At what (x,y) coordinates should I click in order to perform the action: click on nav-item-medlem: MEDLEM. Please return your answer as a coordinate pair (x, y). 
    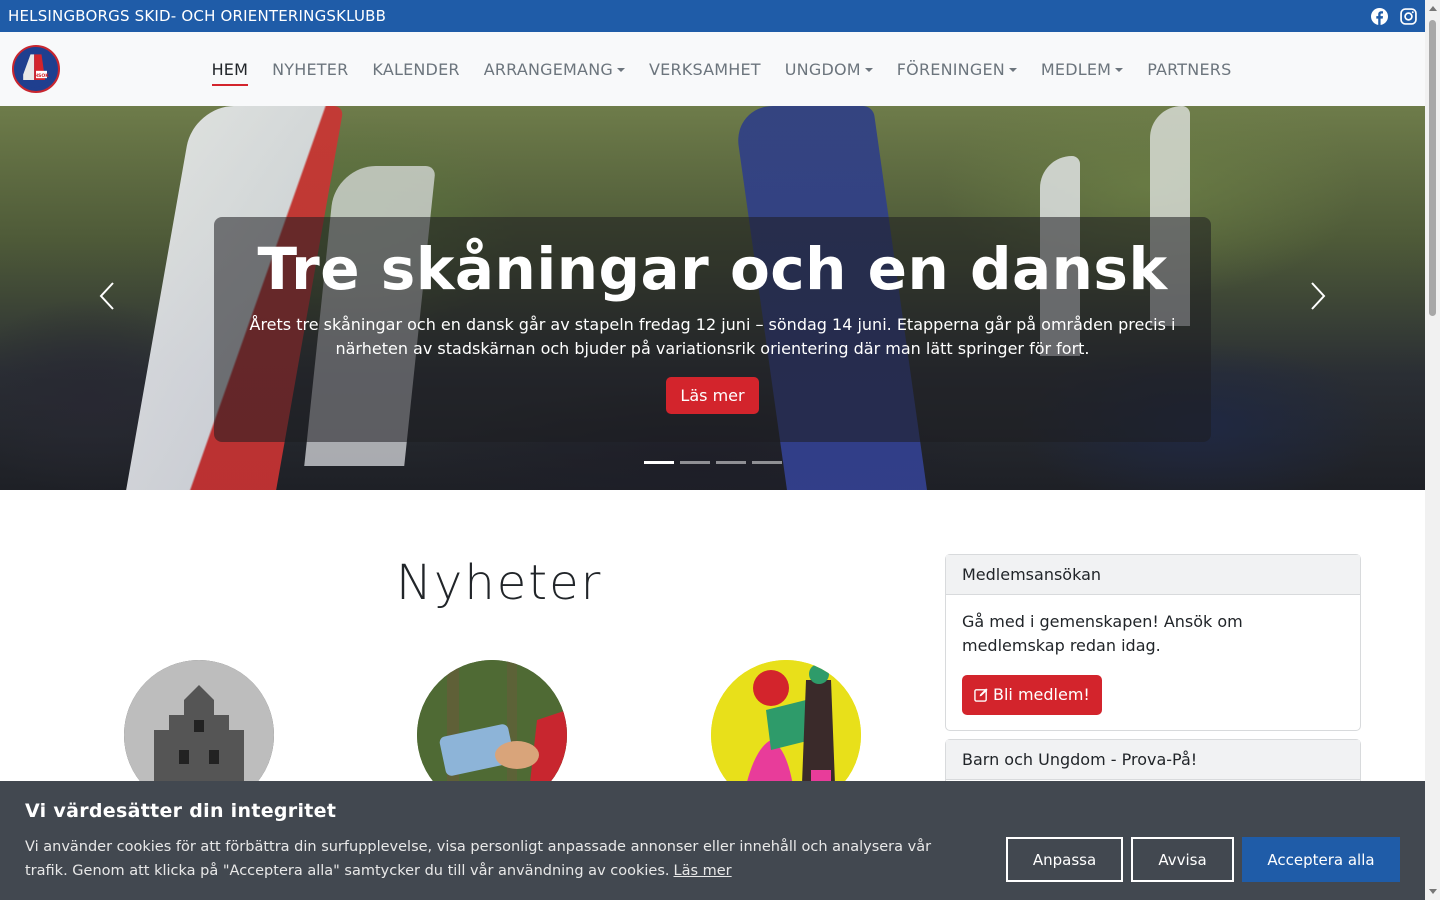
    Looking at the image, I should click on (1082, 69).